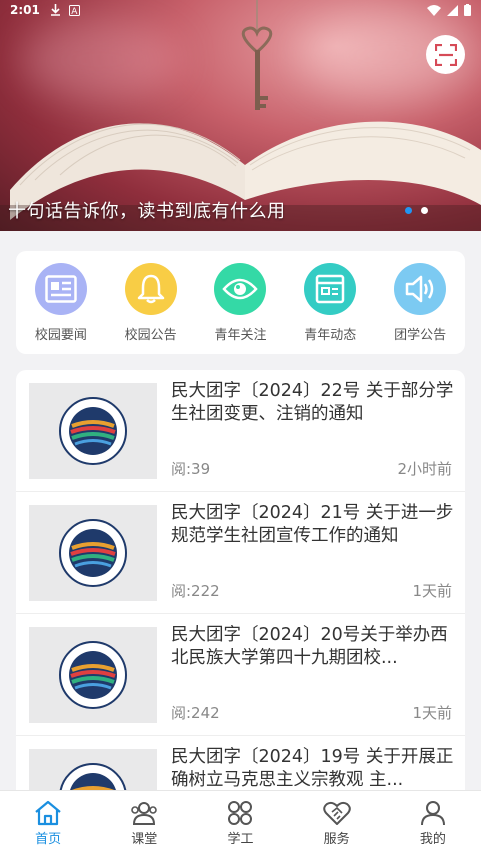  Describe the element at coordinates (240, 431) in the screenshot. I see `news-item: 民大团字〔2024〕22号 关于部分学生社团变更、注销的通知 阅:39 2小时前` at that location.